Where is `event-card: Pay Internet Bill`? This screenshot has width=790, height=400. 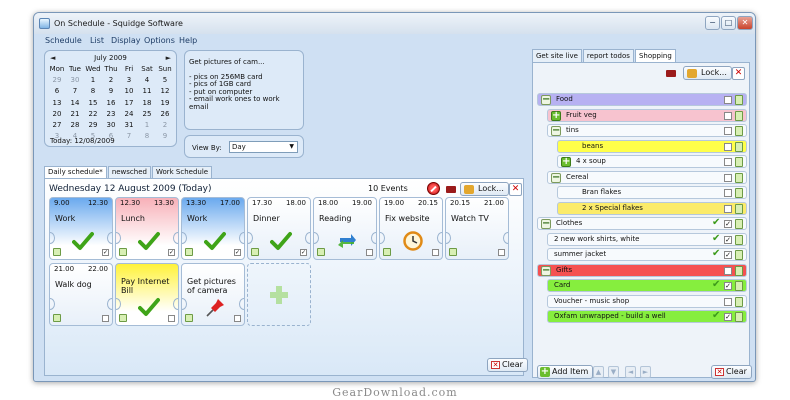
event-card: Pay Internet Bill is located at coordinates (147, 294).